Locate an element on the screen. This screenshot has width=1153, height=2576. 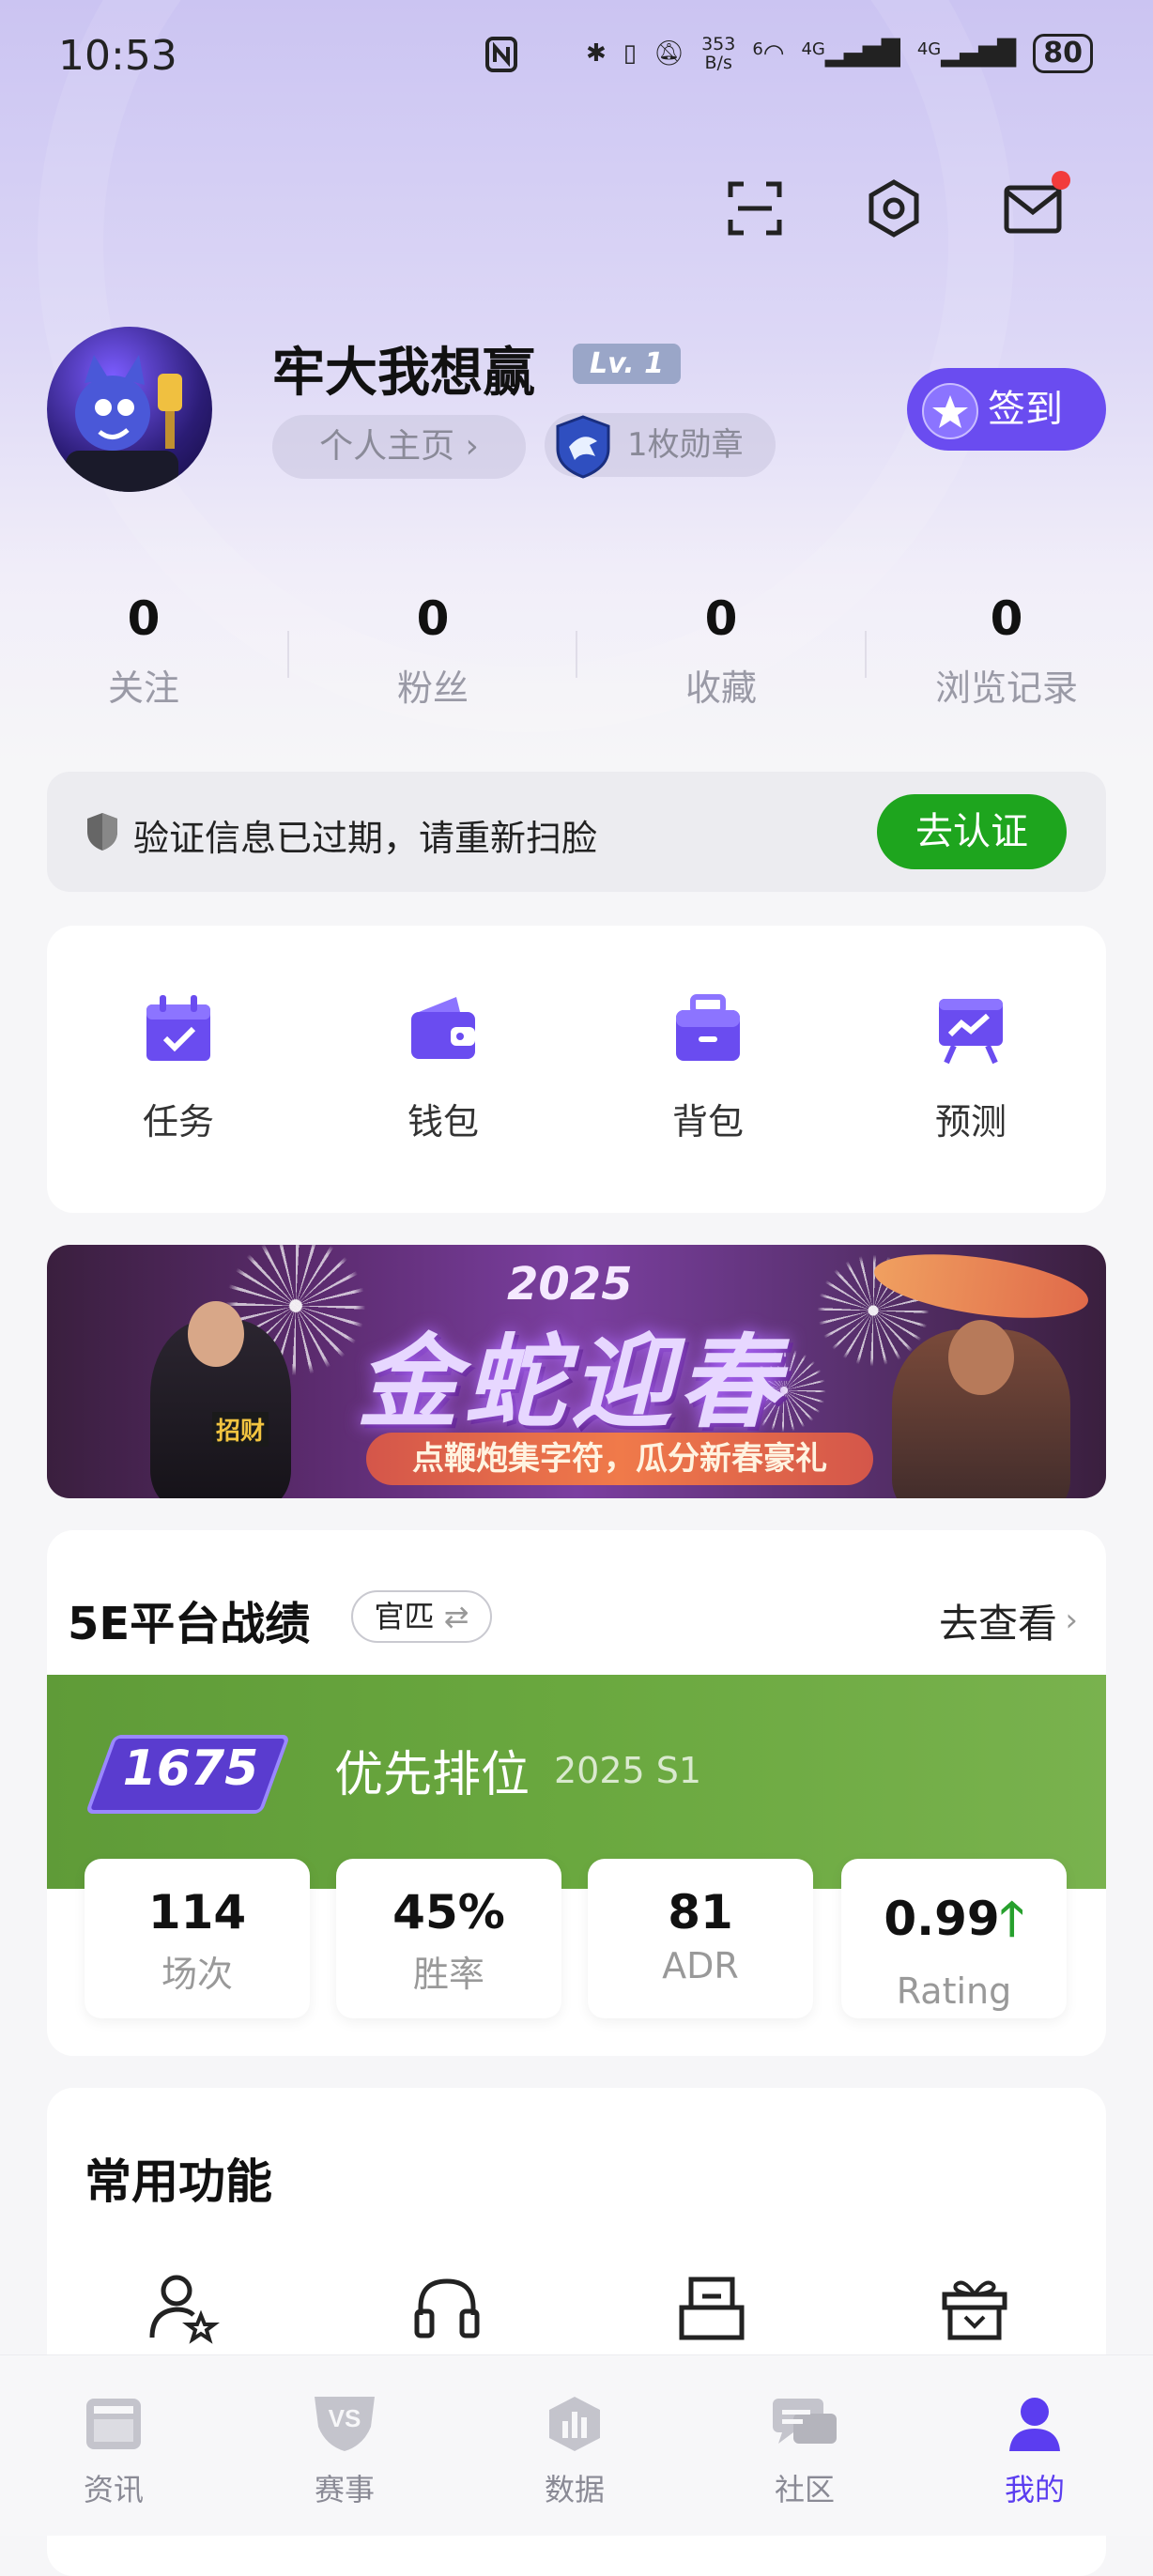
news-icon is located at coordinates (114, 2424).